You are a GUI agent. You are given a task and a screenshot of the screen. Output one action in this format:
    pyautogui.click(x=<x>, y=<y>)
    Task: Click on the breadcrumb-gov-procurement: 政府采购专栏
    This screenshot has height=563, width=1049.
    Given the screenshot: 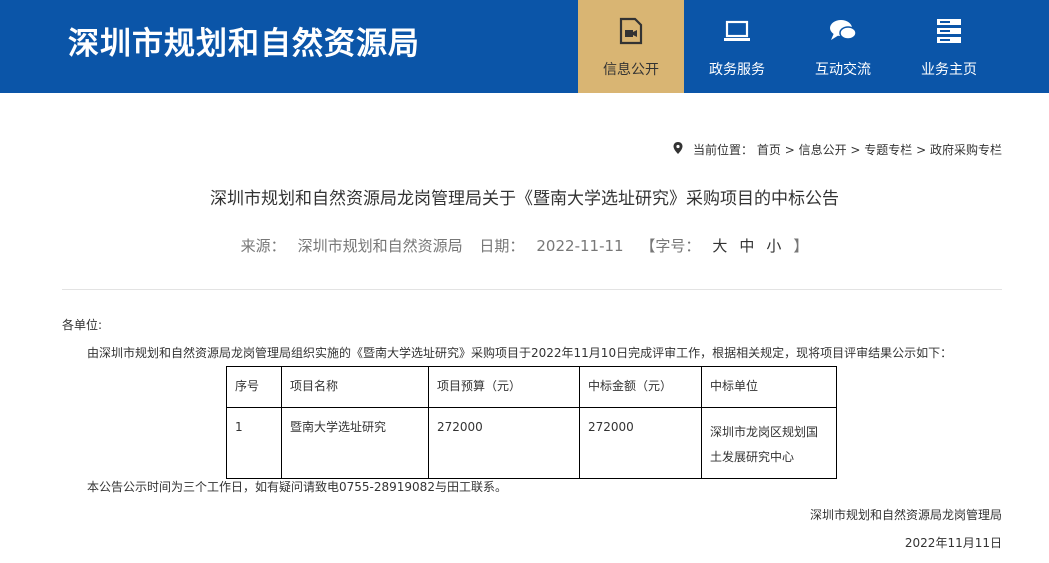 What is the action you would take?
    pyautogui.click(x=966, y=150)
    